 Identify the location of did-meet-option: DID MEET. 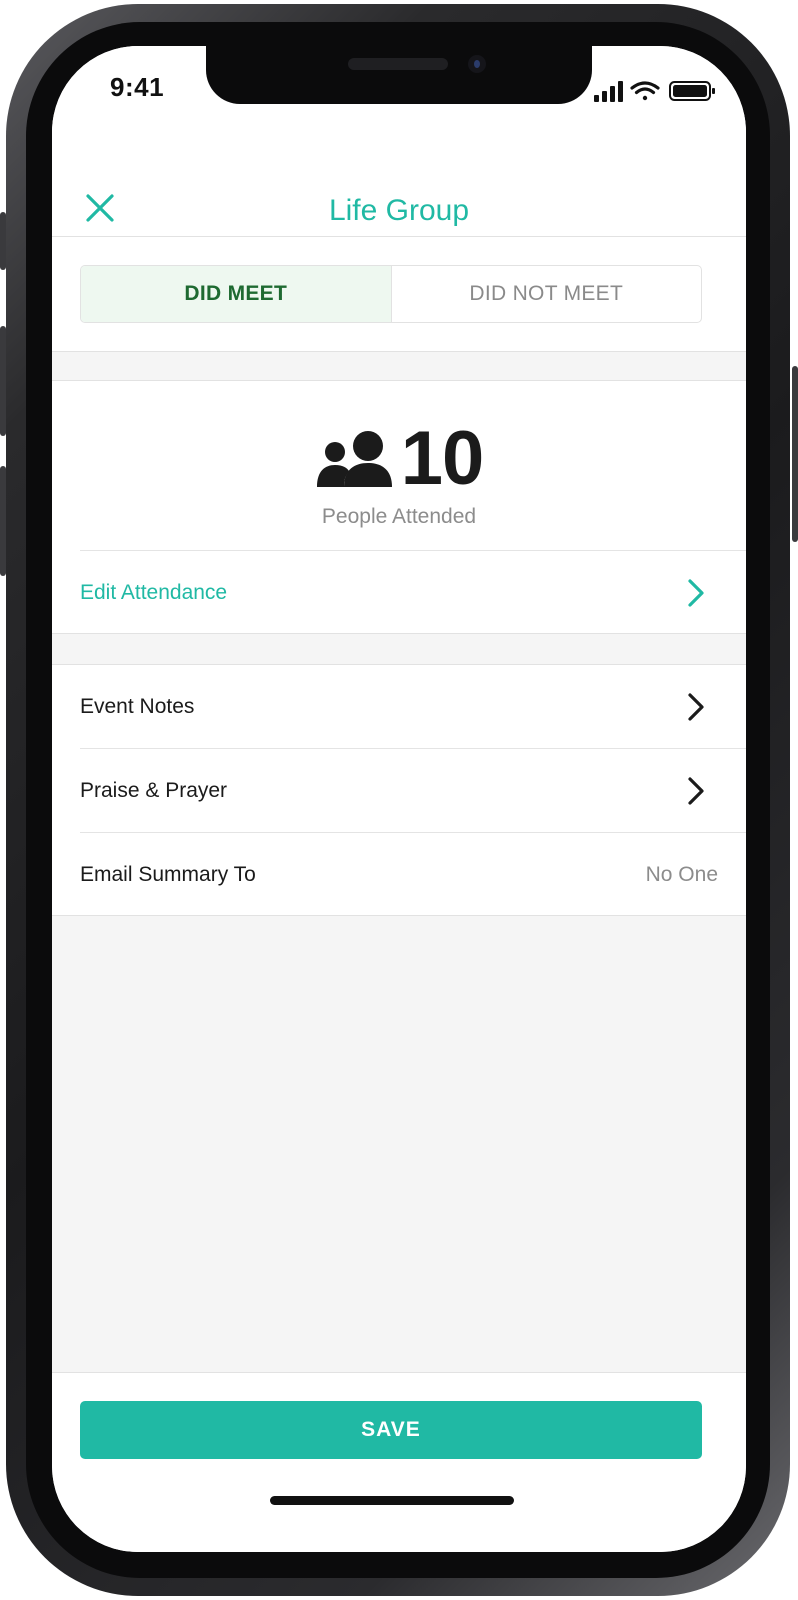
(236, 294).